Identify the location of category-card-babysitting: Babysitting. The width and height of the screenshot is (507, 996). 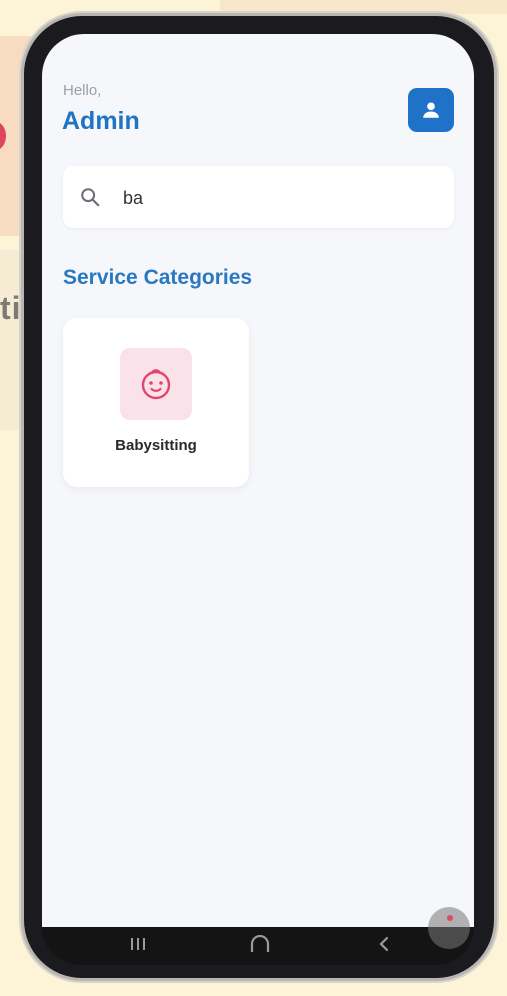
(156, 402).